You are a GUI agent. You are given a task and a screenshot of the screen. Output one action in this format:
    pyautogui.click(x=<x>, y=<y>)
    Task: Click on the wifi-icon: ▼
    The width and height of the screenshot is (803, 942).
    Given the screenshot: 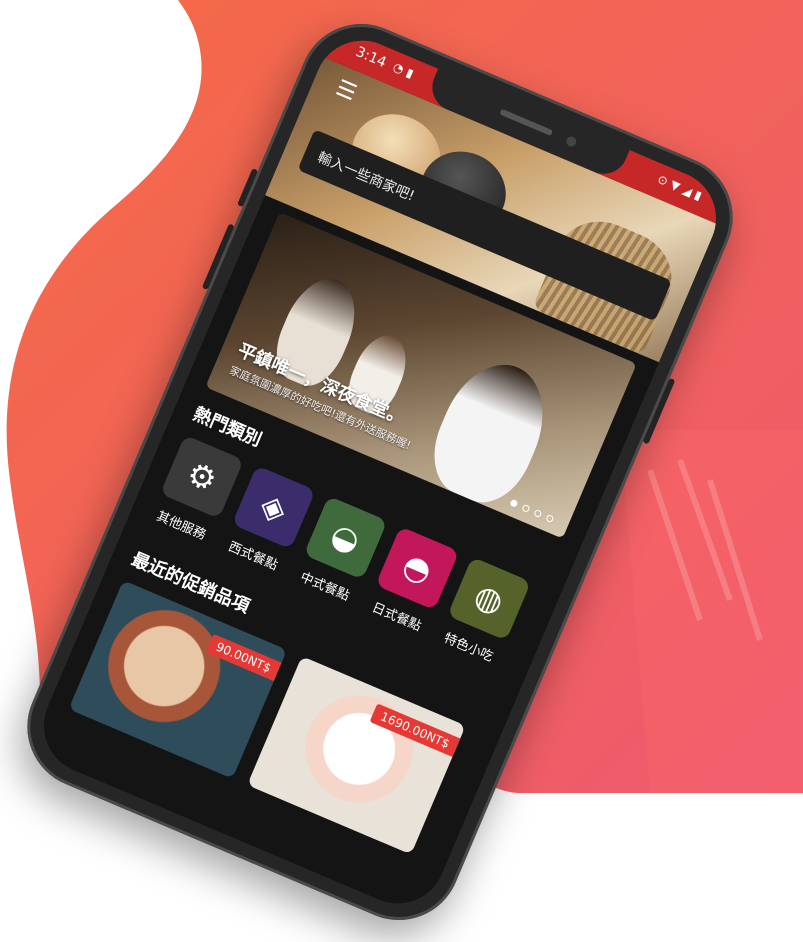 What is the action you would take?
    pyautogui.click(x=675, y=185)
    